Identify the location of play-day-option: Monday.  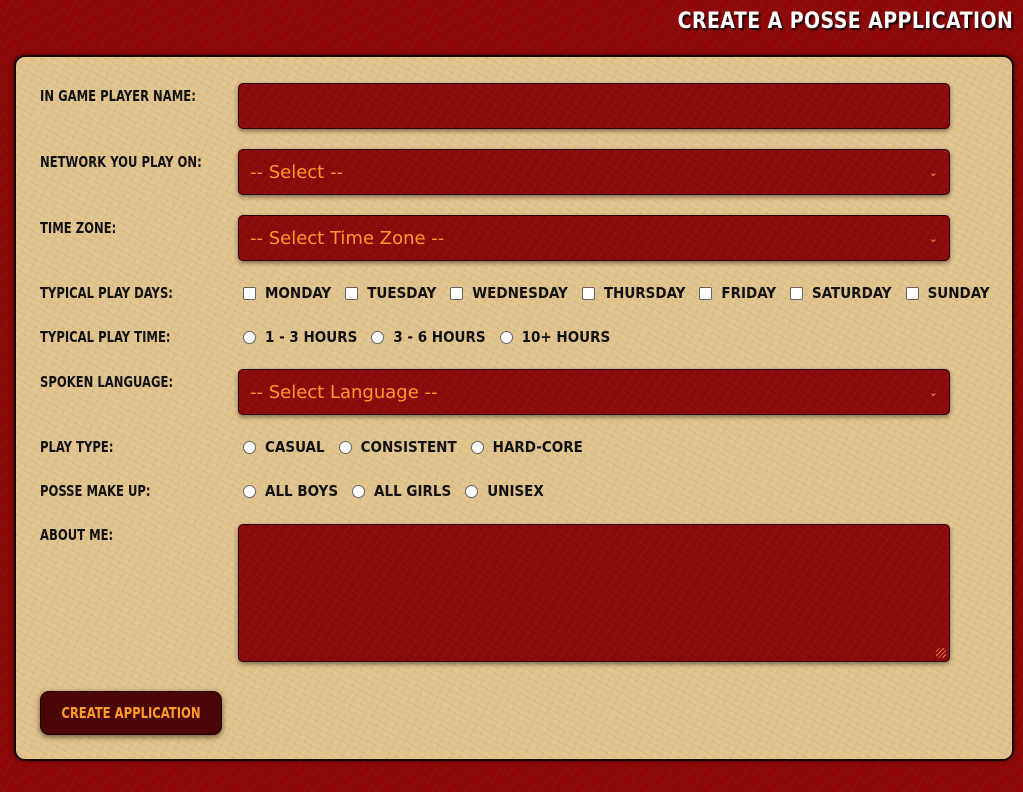
(287, 293).